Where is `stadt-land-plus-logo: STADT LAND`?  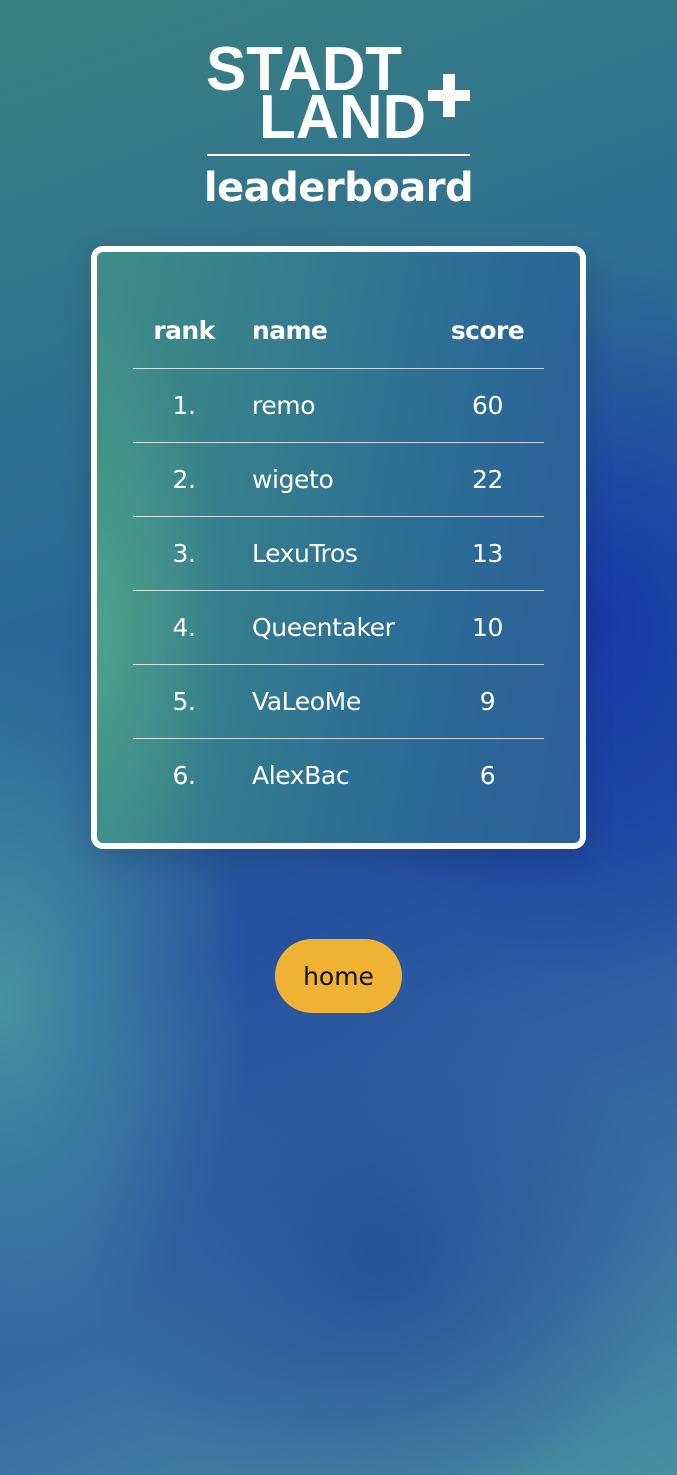 stadt-land-plus-logo: STADT LAND is located at coordinates (338, 94).